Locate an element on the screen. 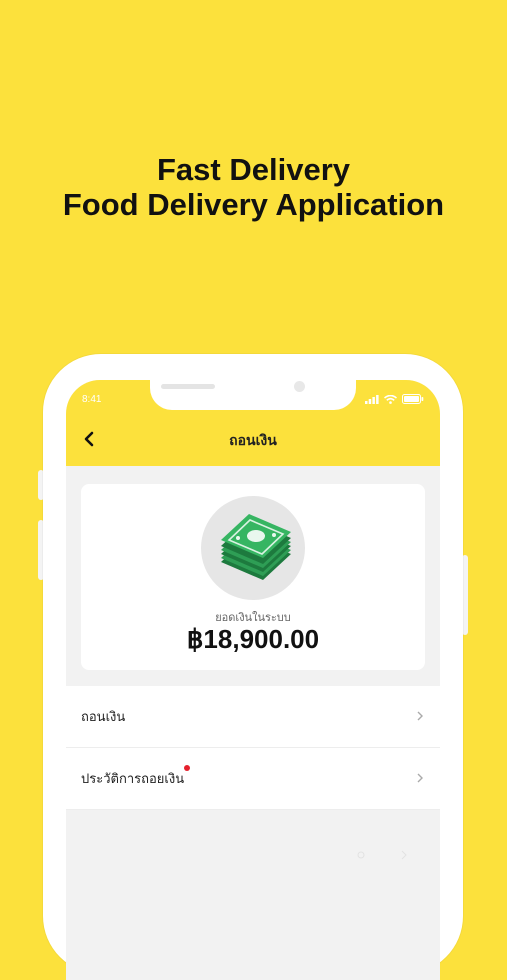  balance-card: ยอดเงินในระบบ ฿18,900.00 is located at coordinates (253, 577).